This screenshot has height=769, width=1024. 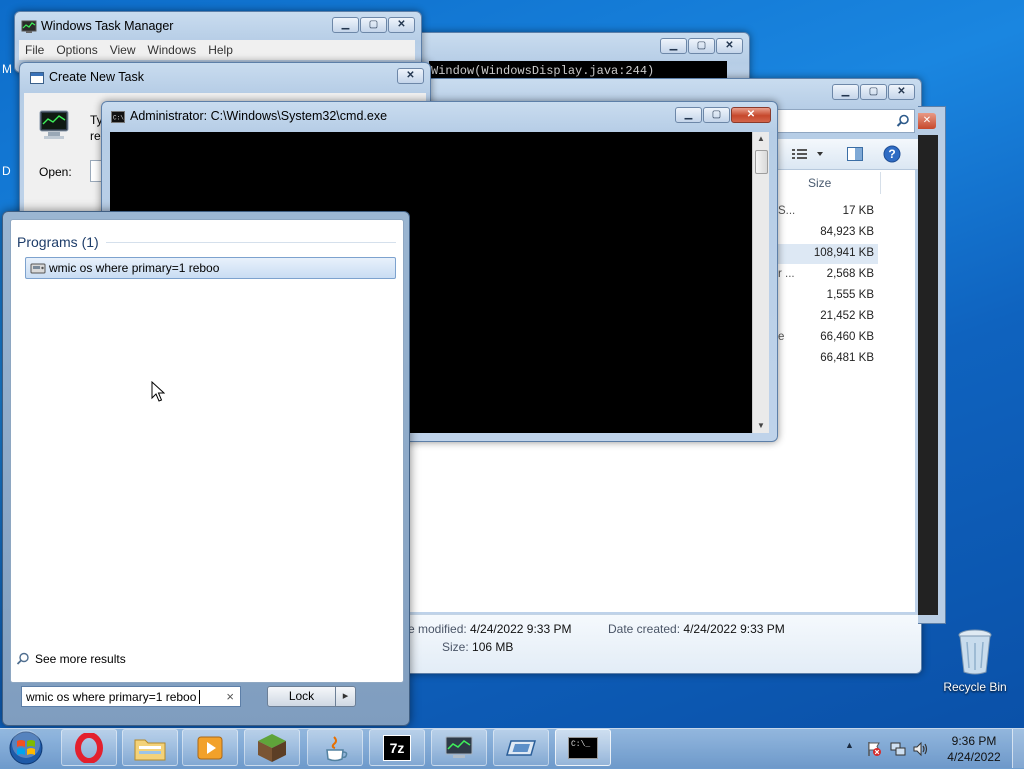 What do you see at coordinates (107, 26) in the screenshot?
I see `task-manager-title: Windows Task Manager` at bounding box center [107, 26].